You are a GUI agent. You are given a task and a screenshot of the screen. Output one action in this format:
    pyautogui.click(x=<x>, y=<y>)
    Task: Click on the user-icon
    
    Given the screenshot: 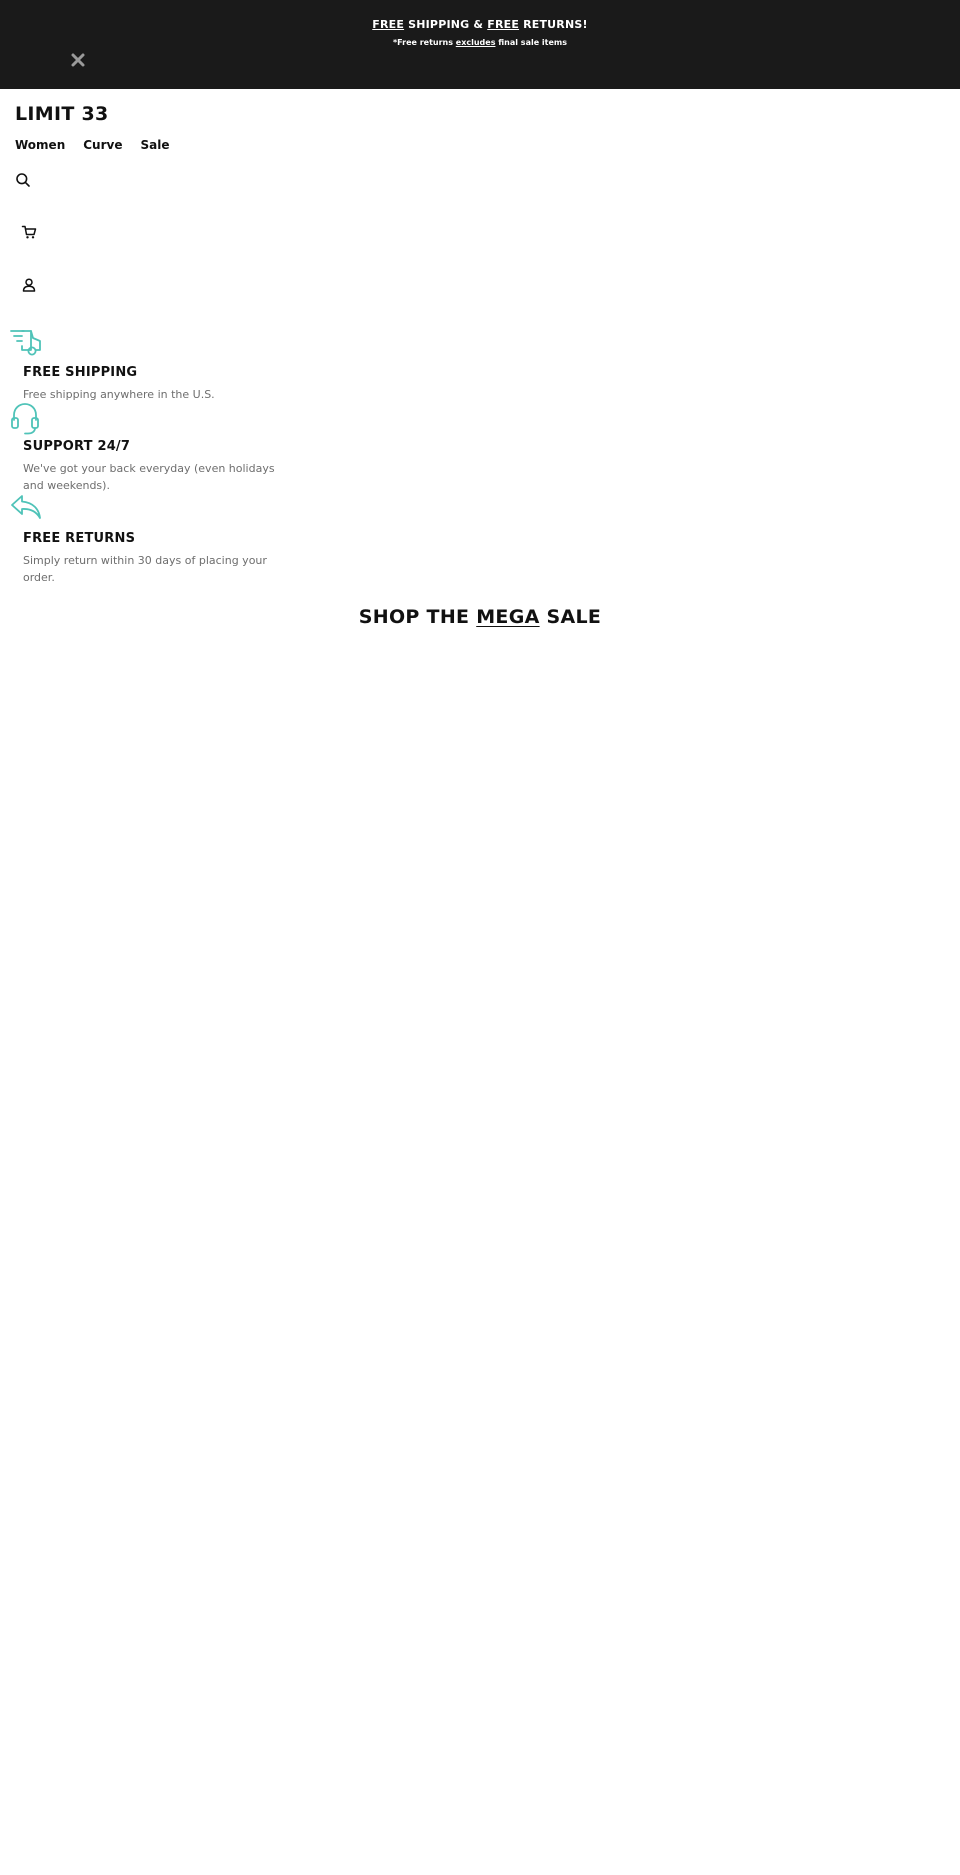 What is the action you would take?
    pyautogui.click(x=29, y=285)
    